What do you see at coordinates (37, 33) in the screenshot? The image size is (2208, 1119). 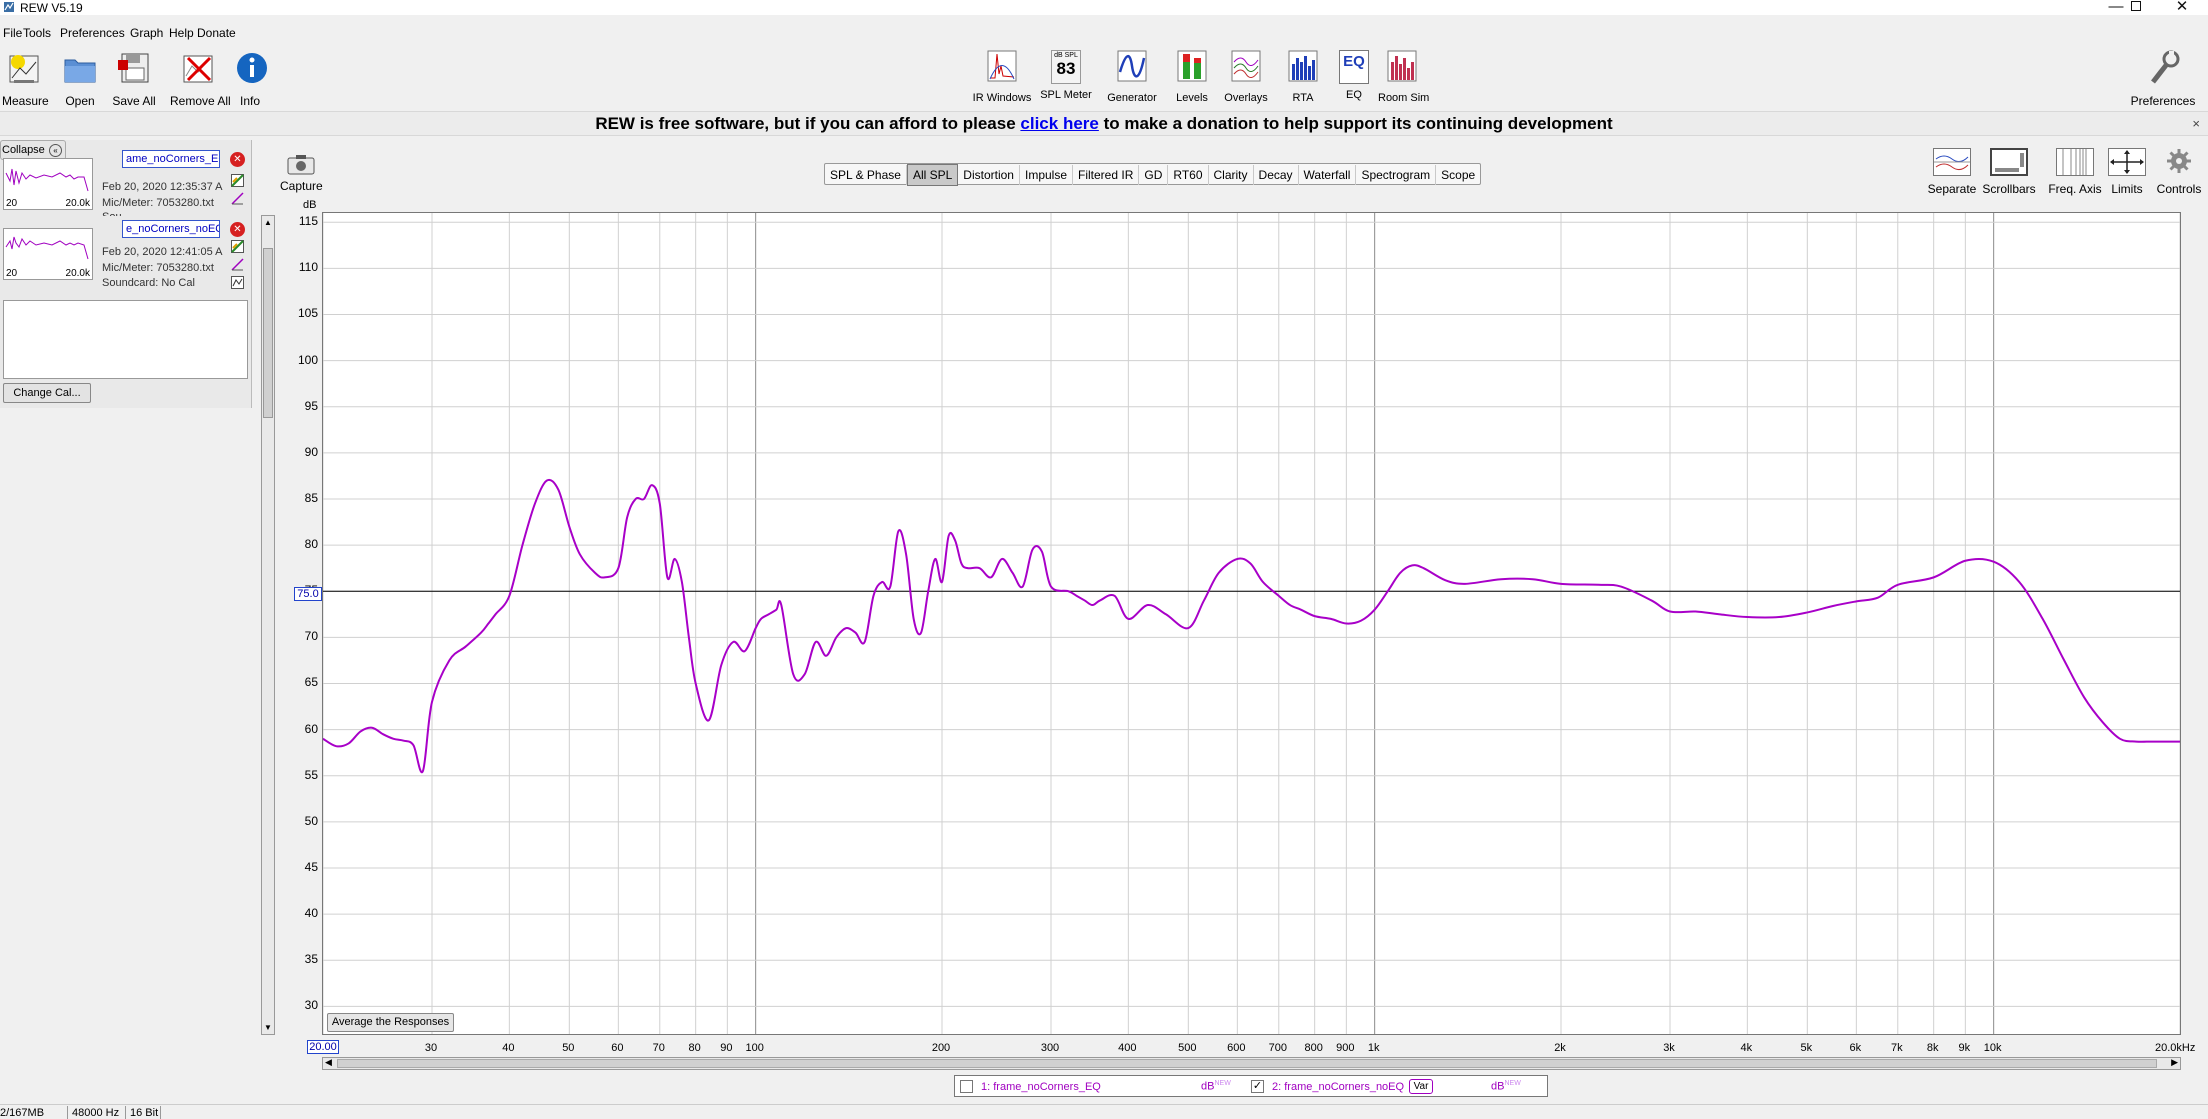 I see `menu-tools: Tools` at bounding box center [37, 33].